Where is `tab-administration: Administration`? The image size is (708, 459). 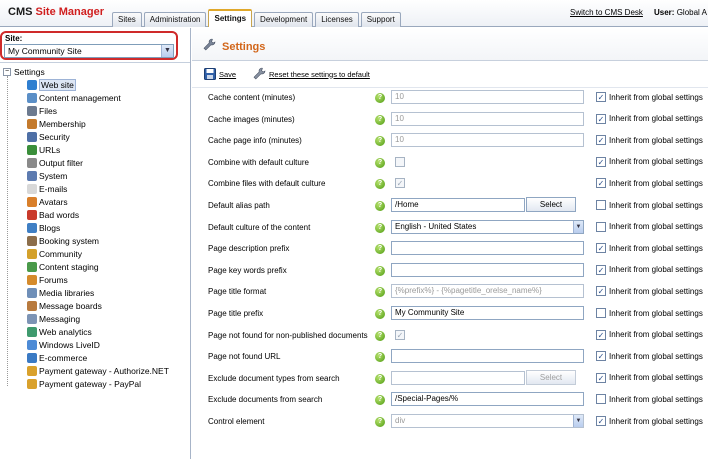 tab-administration: Administration is located at coordinates (175, 19).